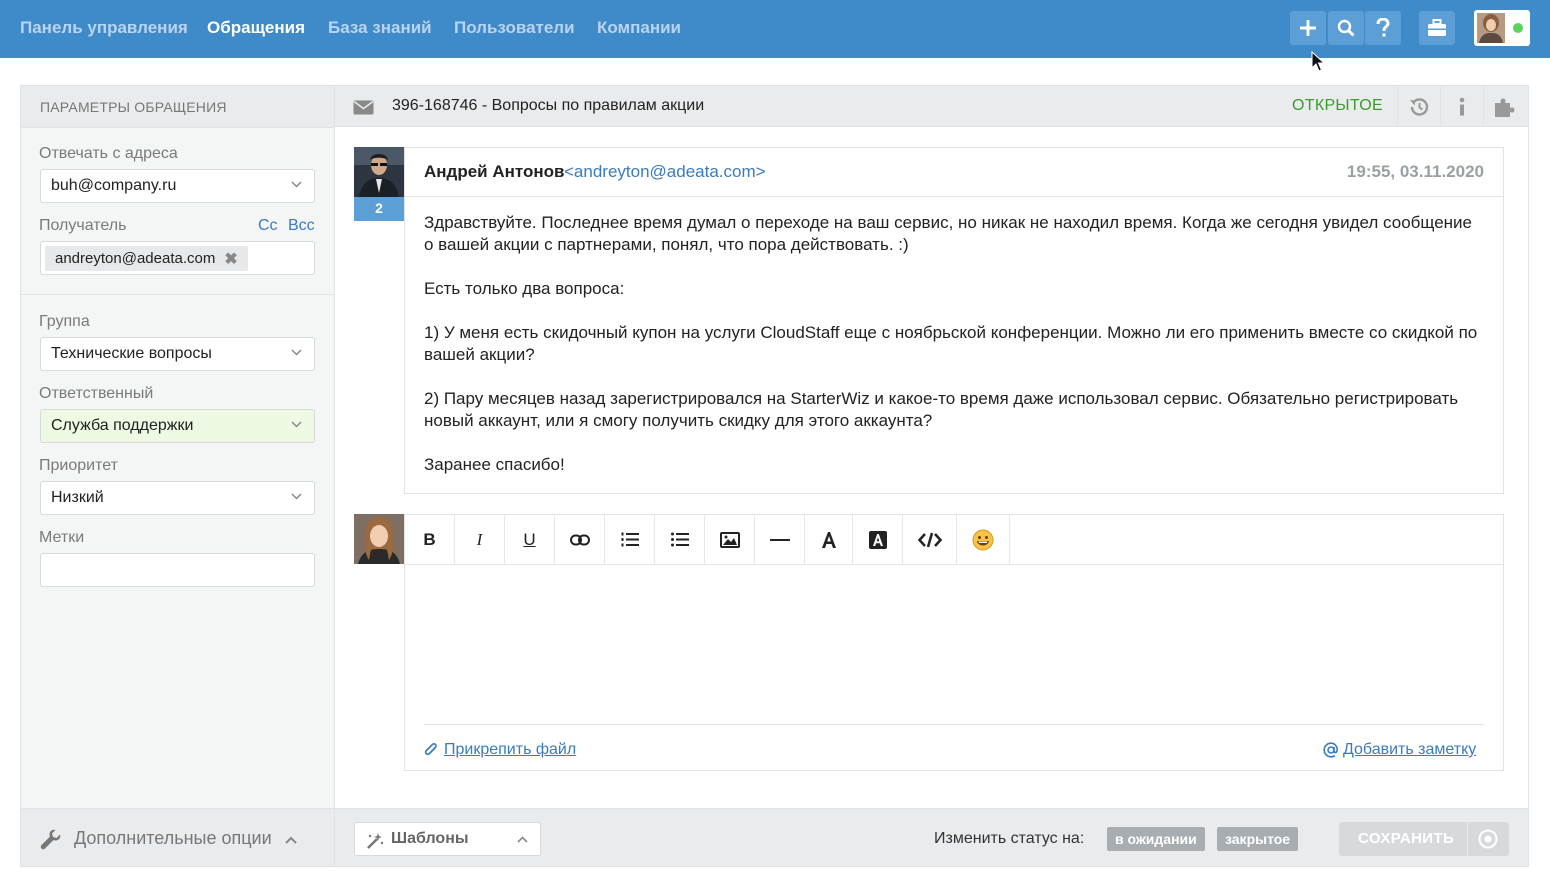 Image resolution: width=1550 pixels, height=886 pixels. I want to click on editor-toolbar: B I U, so click(954, 540).